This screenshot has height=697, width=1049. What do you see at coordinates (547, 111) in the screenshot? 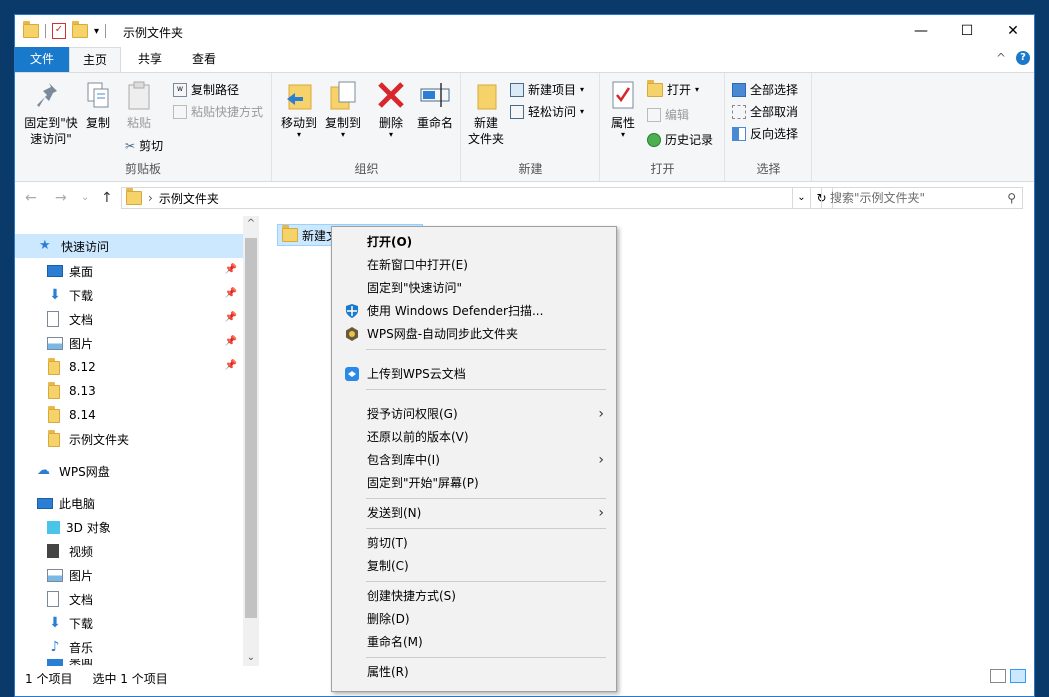
I see `easy-access-button: 轻松访问 ▾` at bounding box center [547, 111].